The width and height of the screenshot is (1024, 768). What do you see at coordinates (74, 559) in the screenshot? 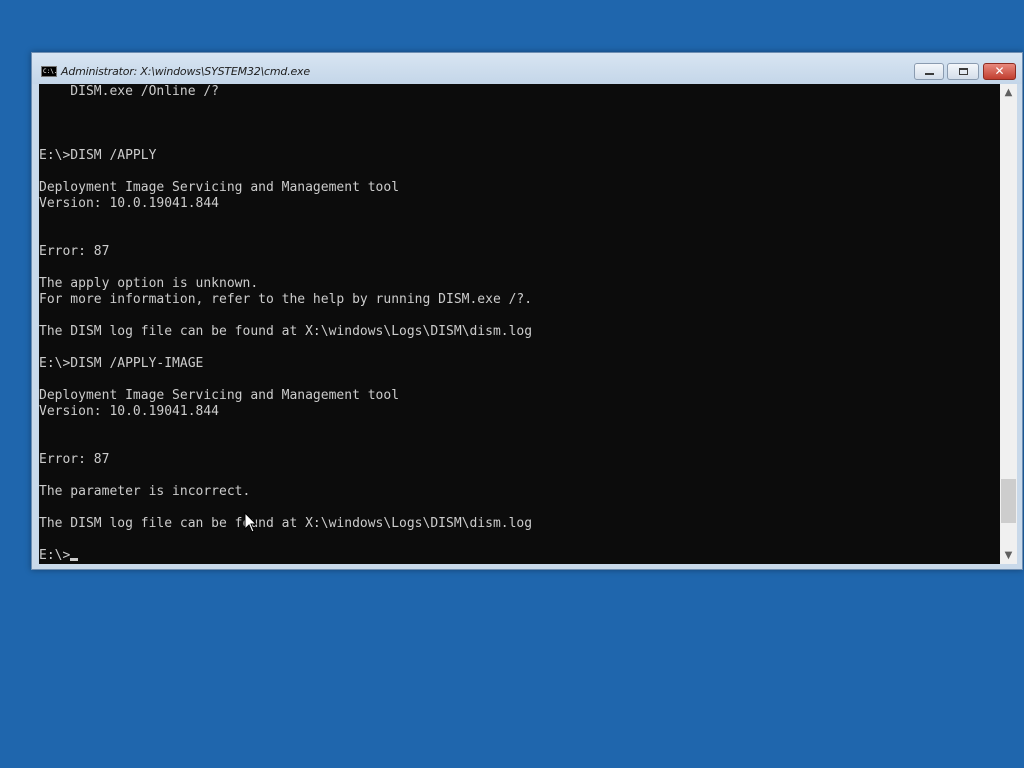
I see `text-cursor` at bounding box center [74, 559].